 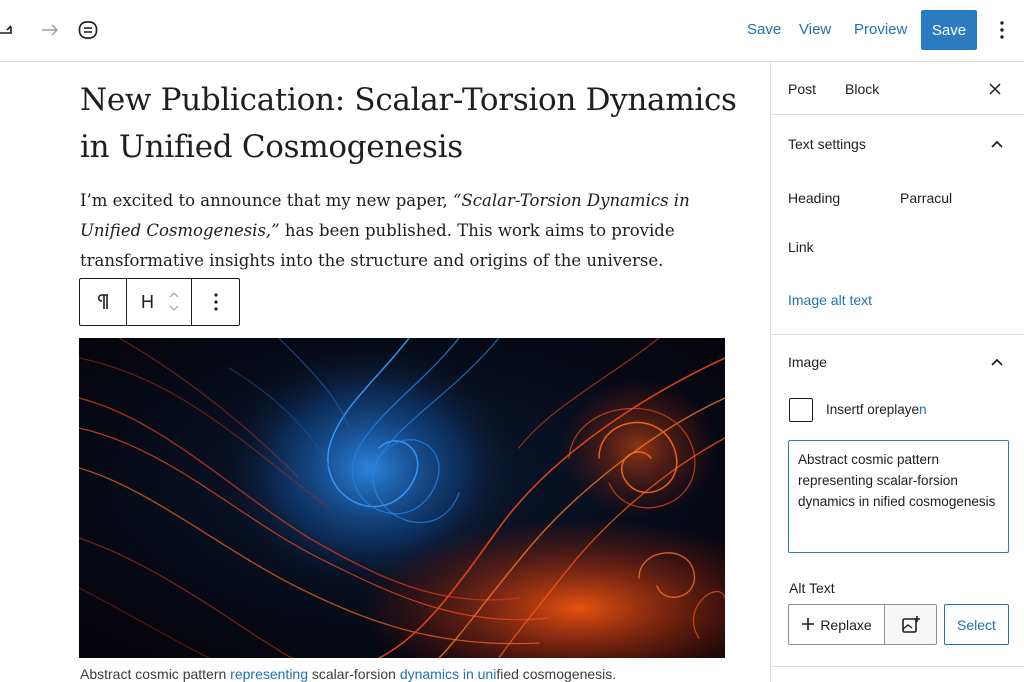 What do you see at coordinates (174, 304) in the screenshot?
I see `chevron-up-down-icon` at bounding box center [174, 304].